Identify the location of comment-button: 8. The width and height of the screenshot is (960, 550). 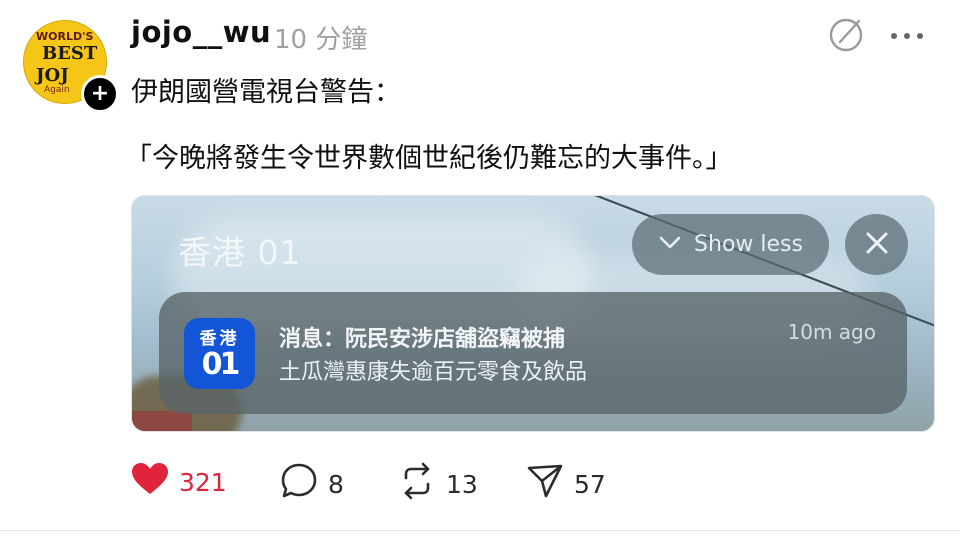
(312, 484).